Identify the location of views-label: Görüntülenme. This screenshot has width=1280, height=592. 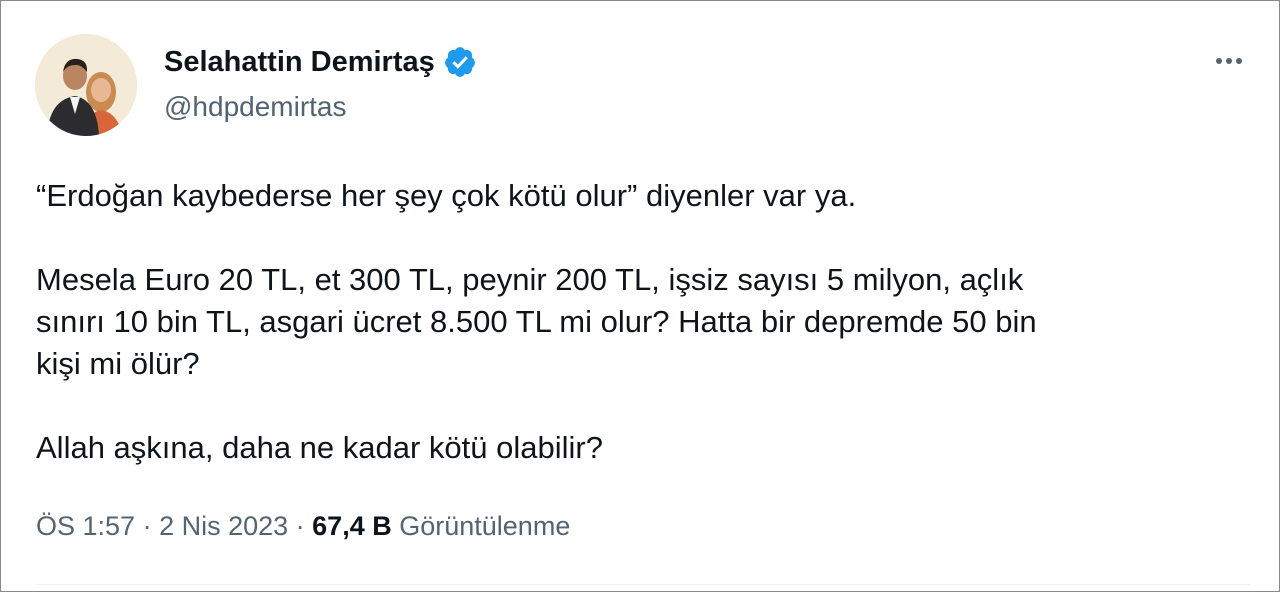
(485, 526).